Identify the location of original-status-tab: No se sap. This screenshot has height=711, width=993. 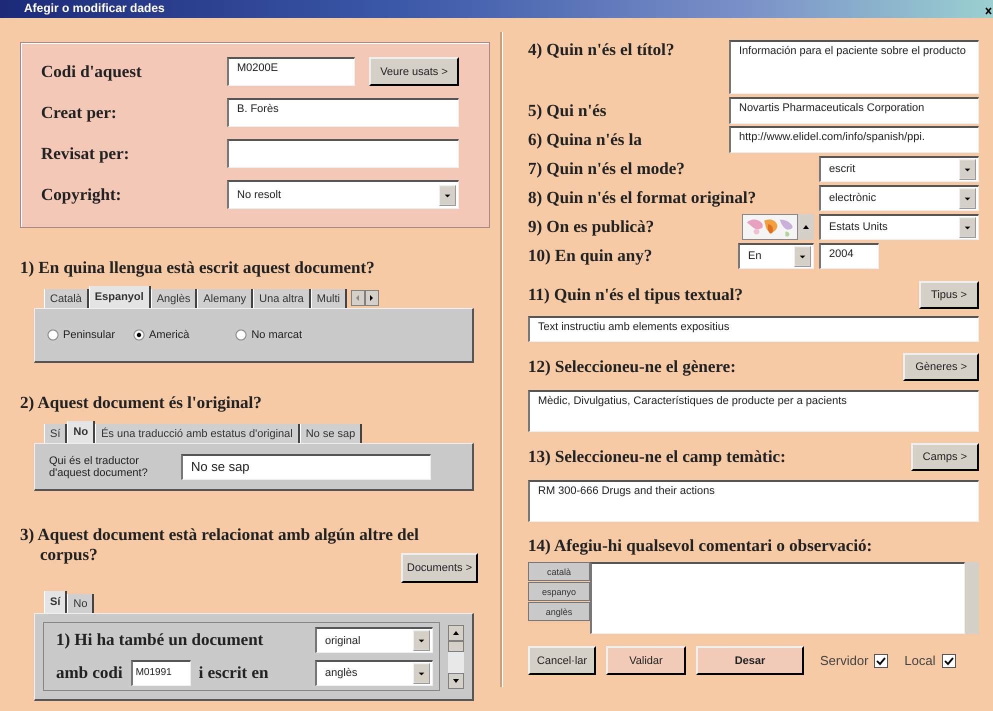
(331, 433).